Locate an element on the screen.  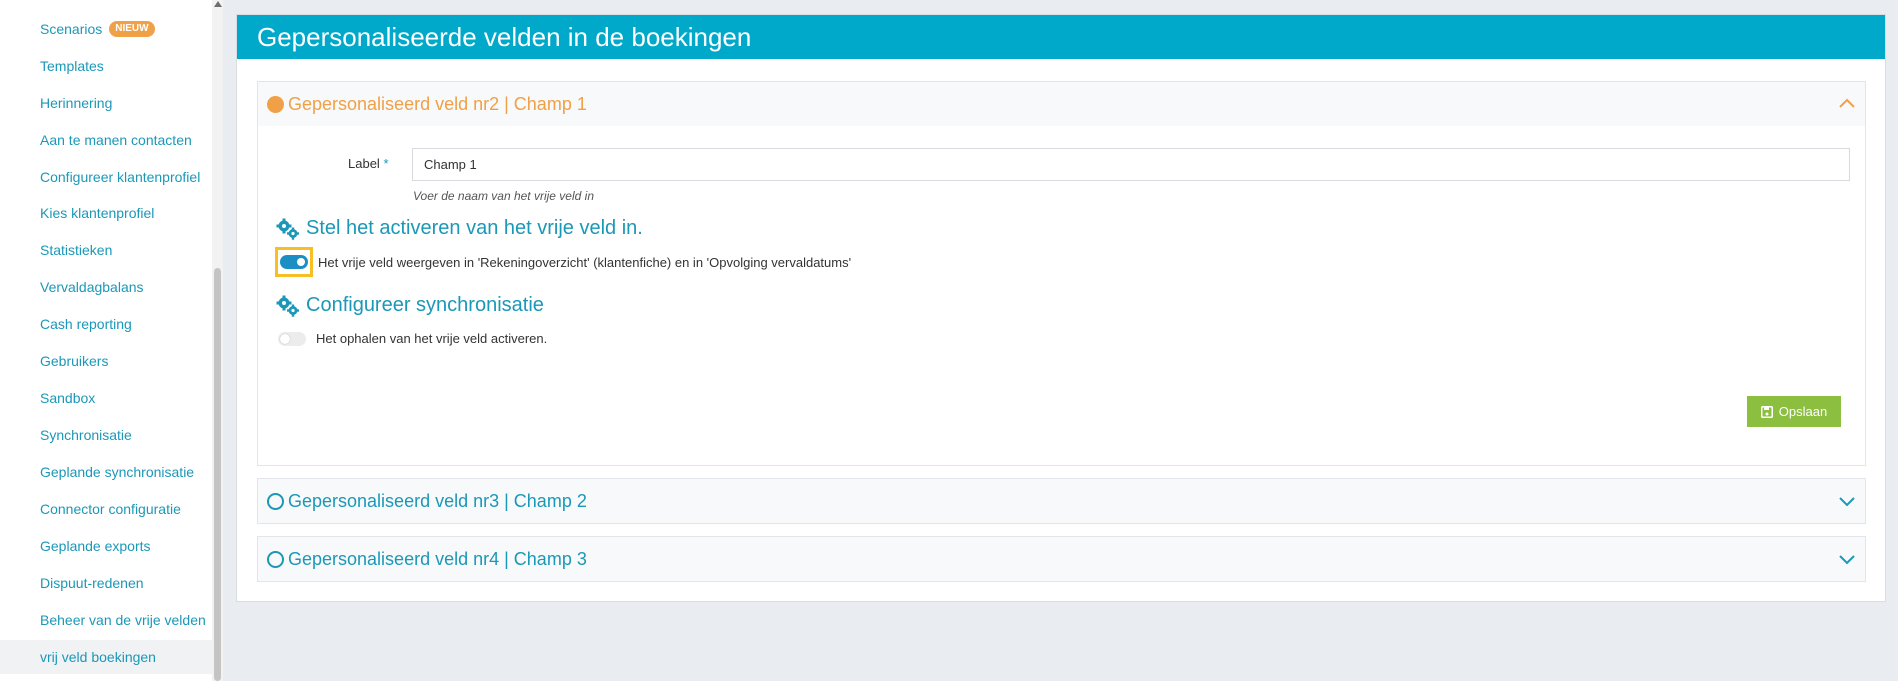
sidebar-item-sandbox: Sandbox is located at coordinates (106, 398).